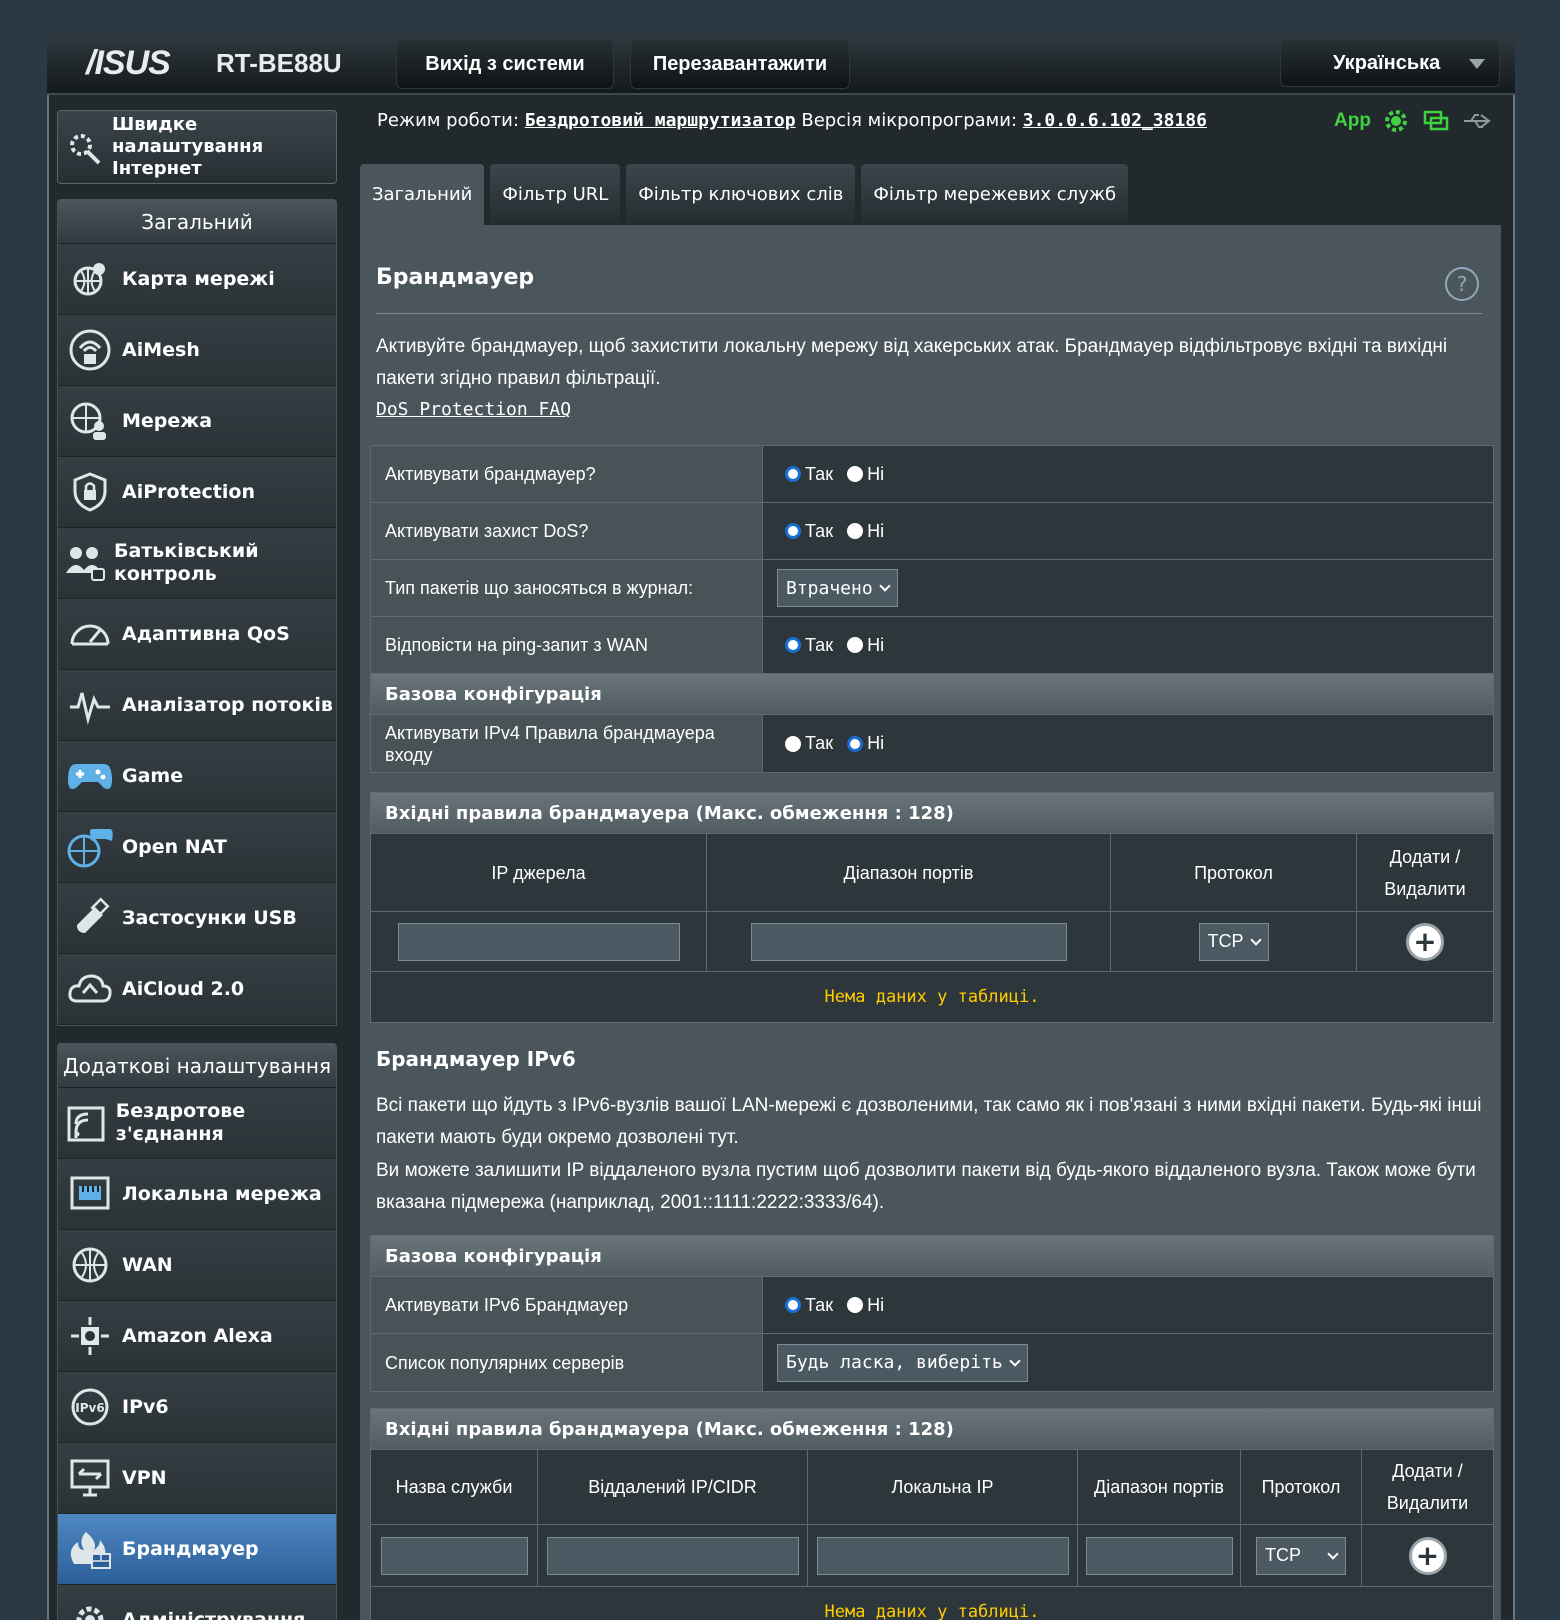 The image size is (1560, 1620). I want to click on menu-label: AiMesh, so click(161, 349).